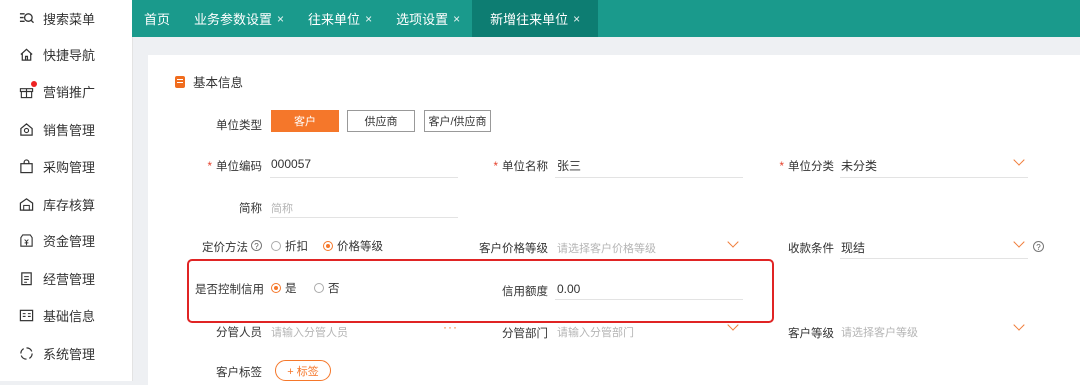 The height and width of the screenshot is (385, 1080). What do you see at coordinates (457, 121) in the screenshot?
I see `unit-type-both-button: 客户/供应商` at bounding box center [457, 121].